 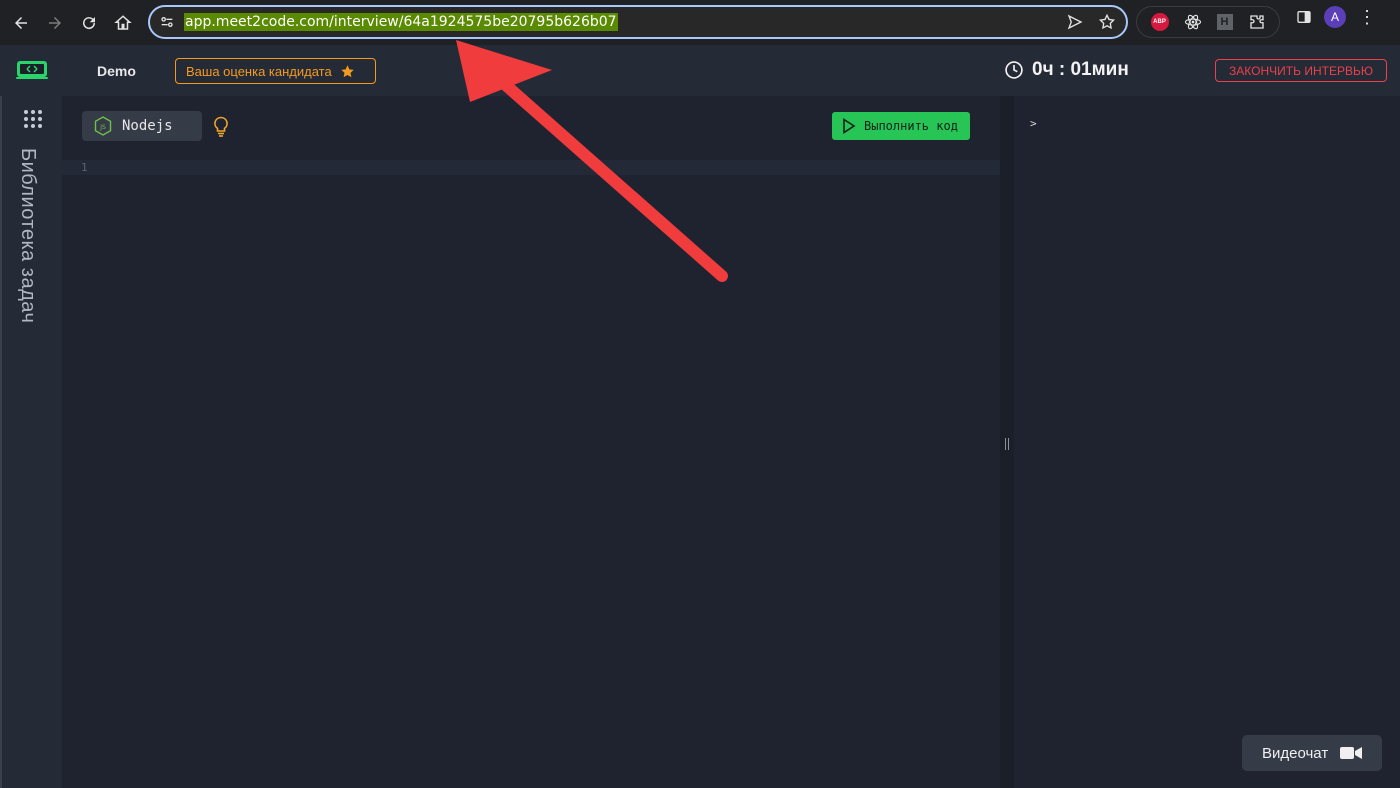 I want to click on extensions-area: ABP H, so click(x=1208, y=22).